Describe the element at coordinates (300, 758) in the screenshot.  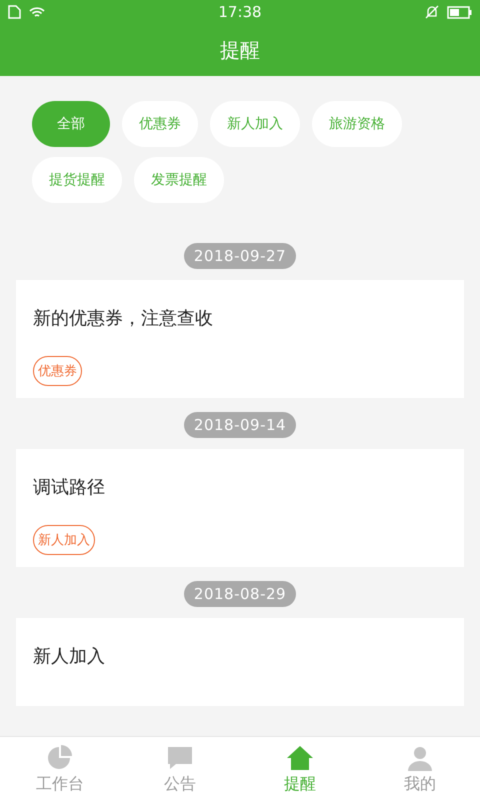
I see `home-icon` at that location.